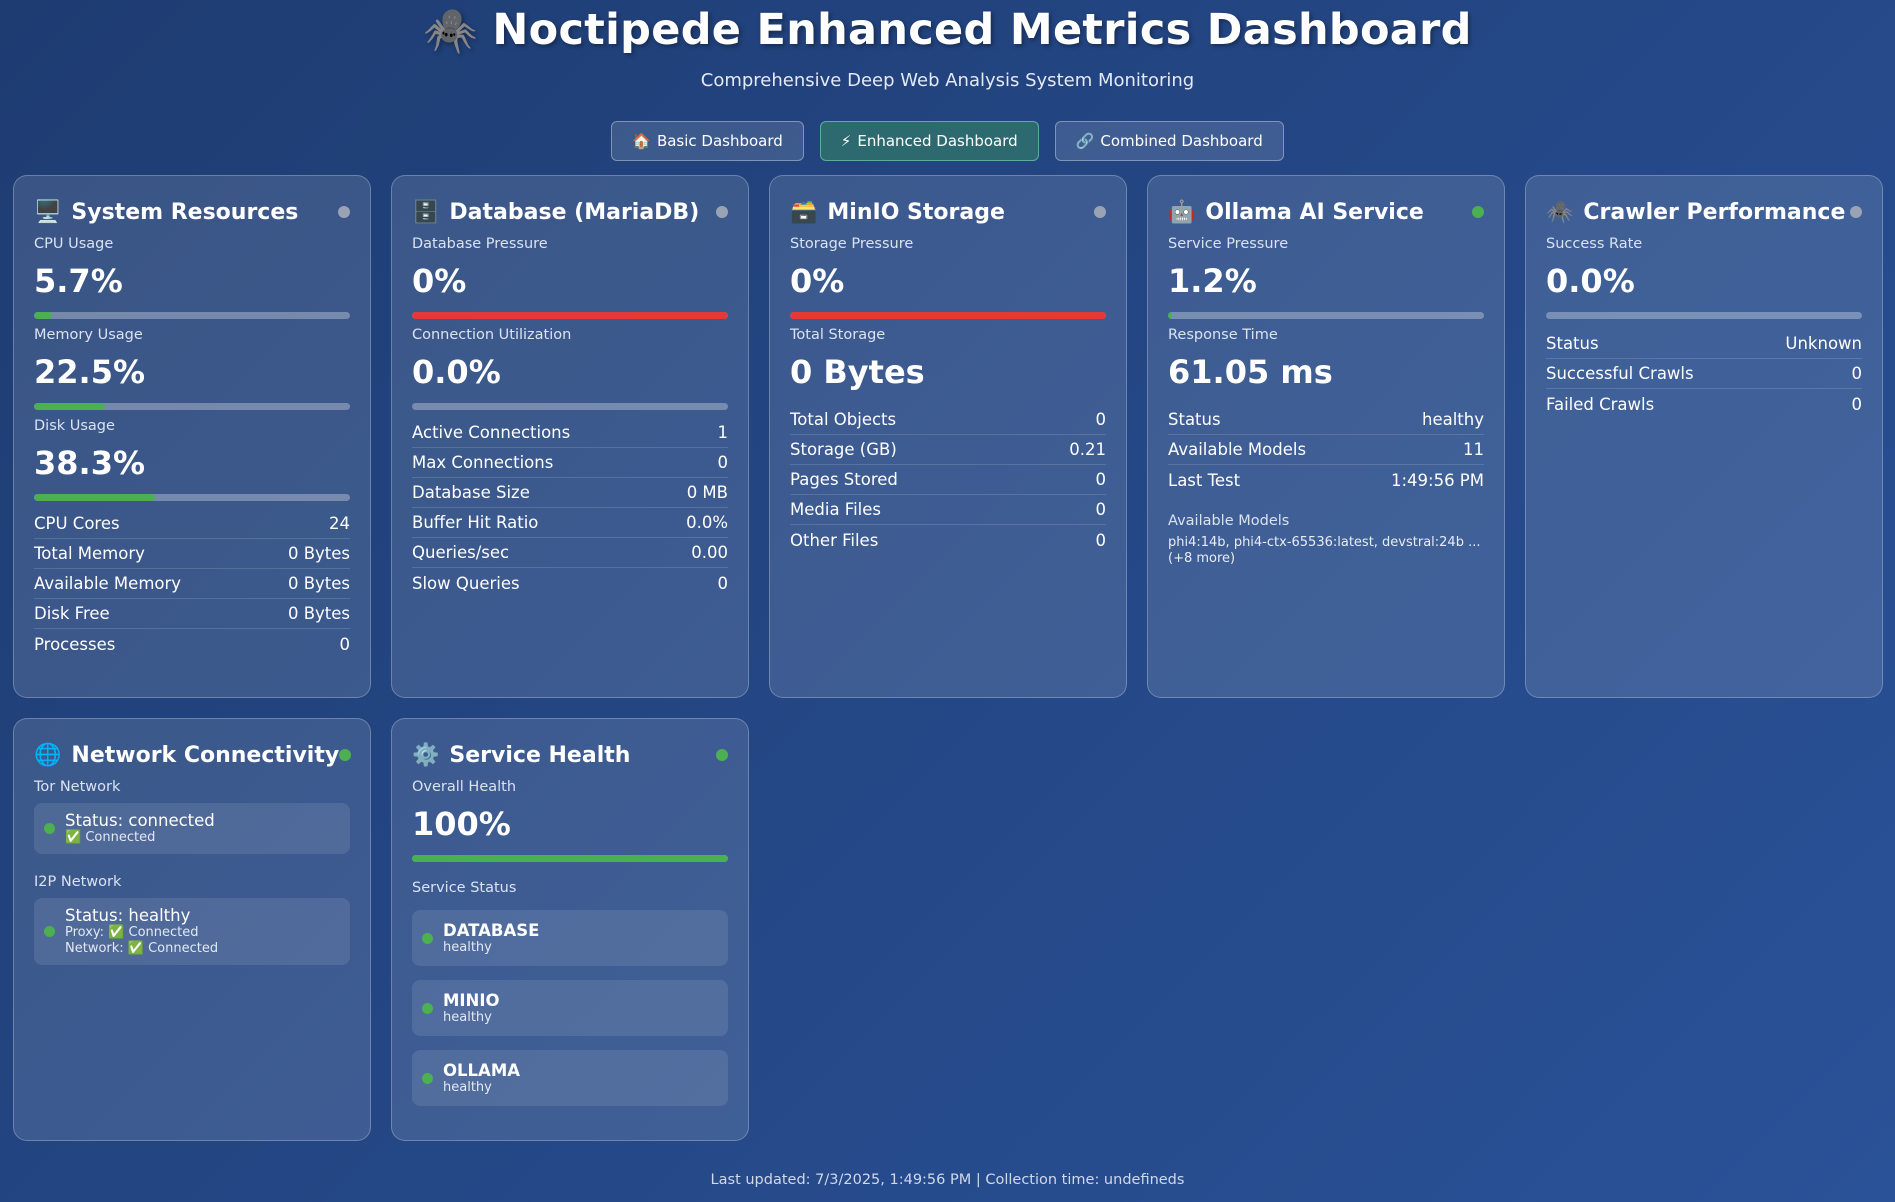 Image resolution: width=1895 pixels, height=1202 pixels. I want to click on i2p-status-text: Status: healthy, so click(128, 915).